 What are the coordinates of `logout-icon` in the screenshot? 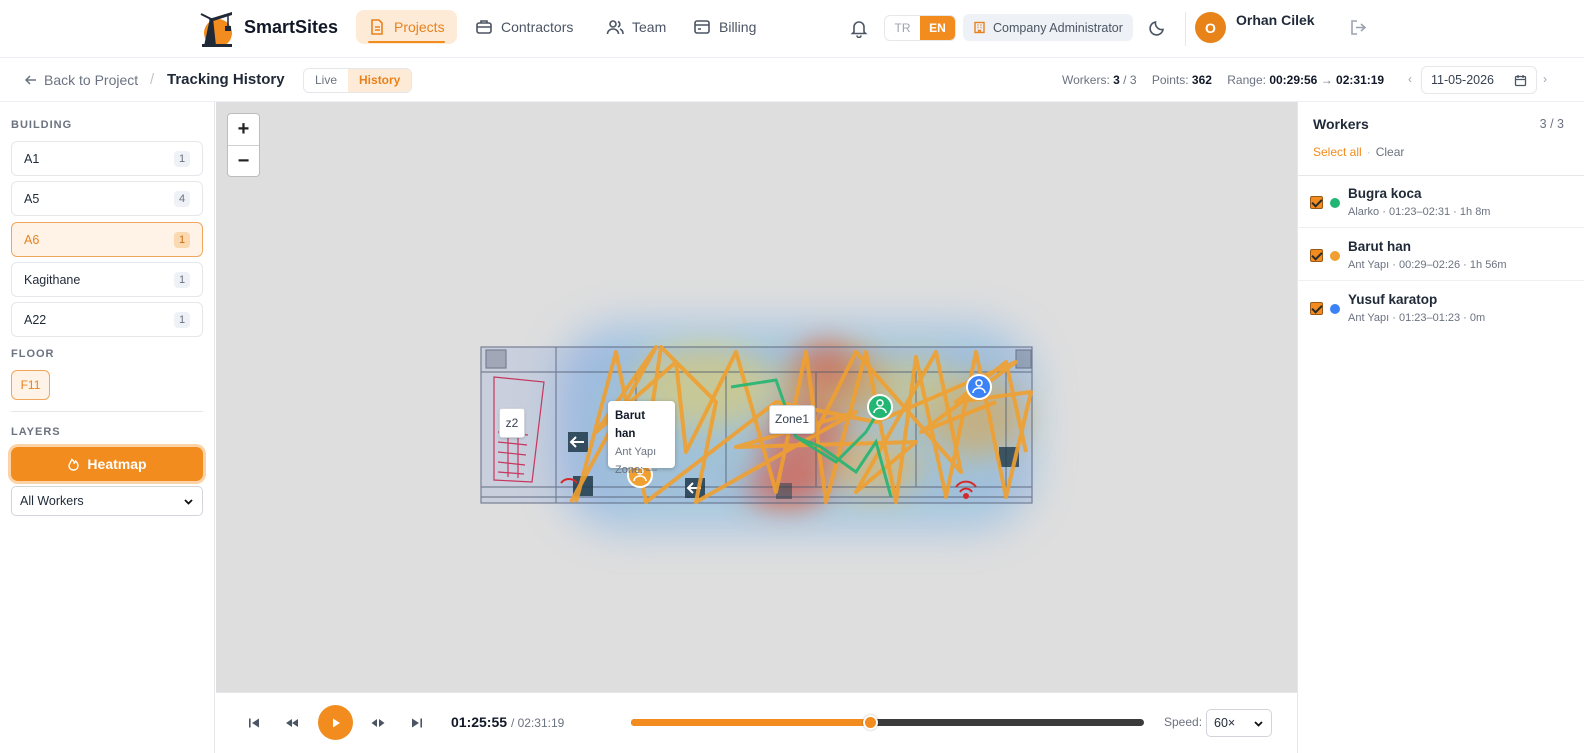 It's located at (1358, 27).